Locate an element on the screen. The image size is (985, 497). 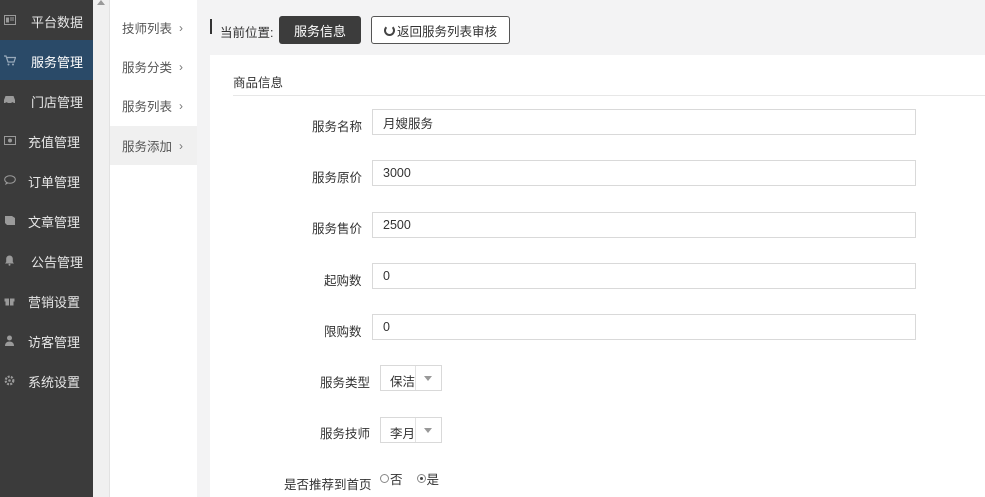
original-price-label: 服务原价 is located at coordinates (337, 178).